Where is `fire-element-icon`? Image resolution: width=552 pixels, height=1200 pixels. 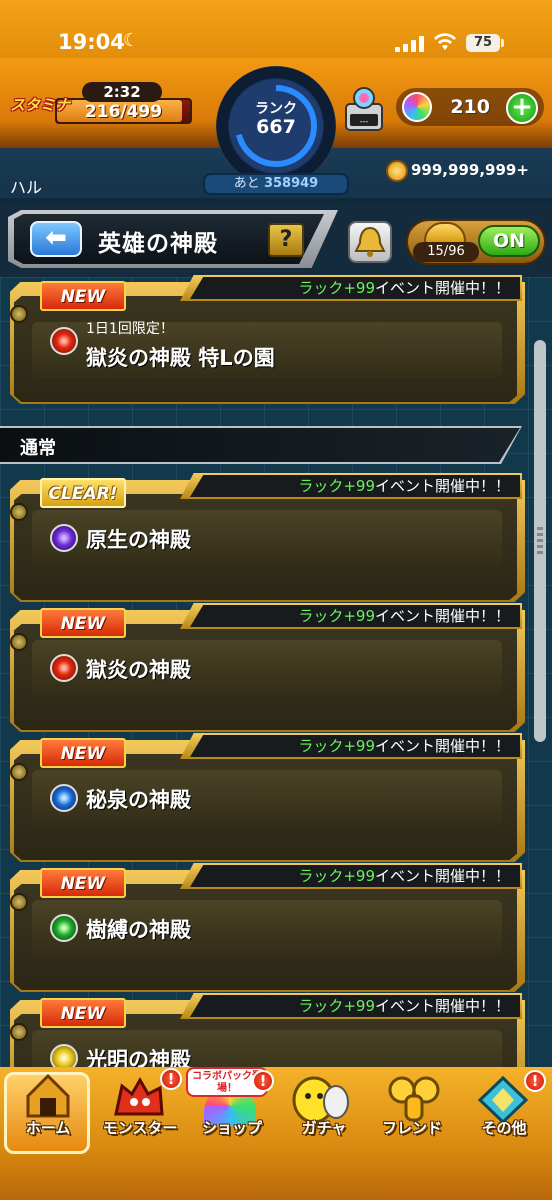 fire-element-icon is located at coordinates (64, 668).